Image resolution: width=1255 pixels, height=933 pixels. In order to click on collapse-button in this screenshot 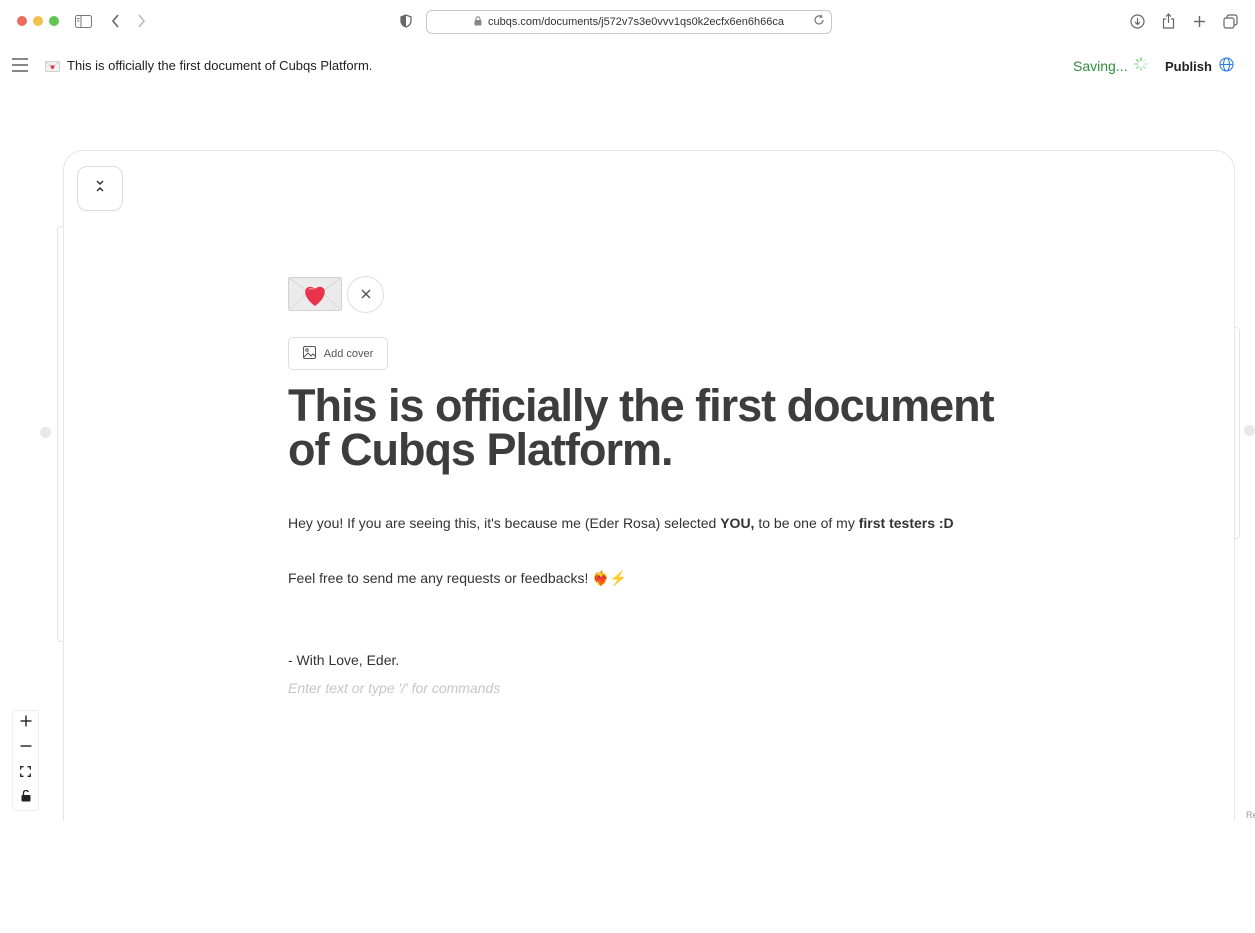, I will do `click(100, 188)`.